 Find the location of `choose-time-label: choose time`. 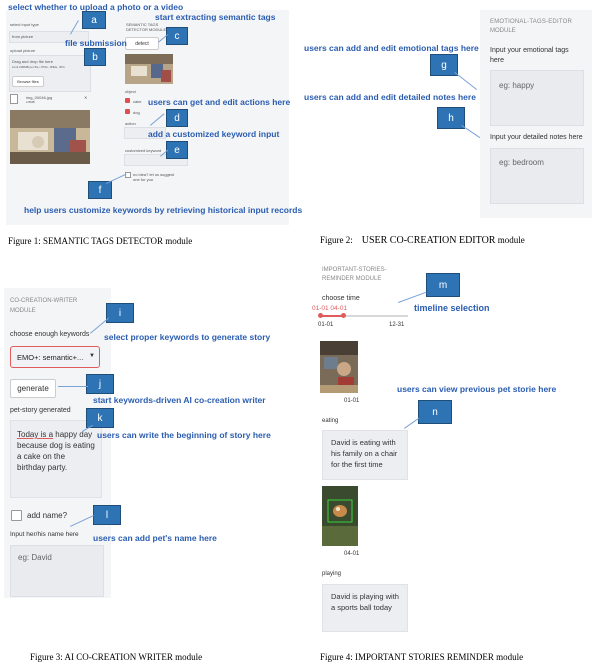

choose-time-label: choose time is located at coordinates (341, 298).